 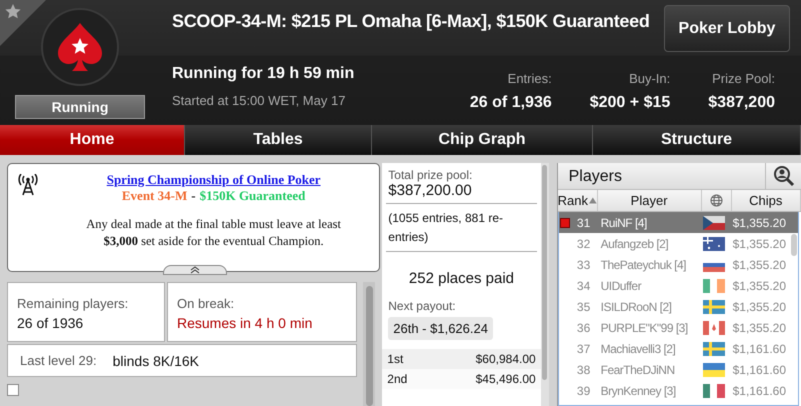 I want to click on chevron-up-icon, so click(x=195, y=270).